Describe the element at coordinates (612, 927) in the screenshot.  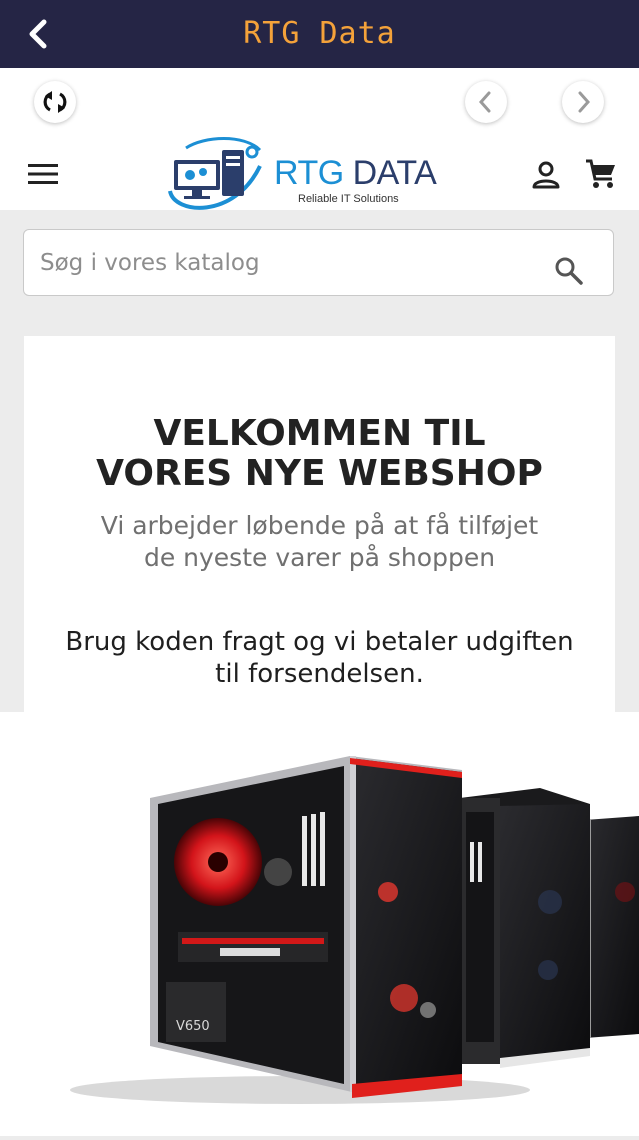
I see `pc-case-far-right` at that location.